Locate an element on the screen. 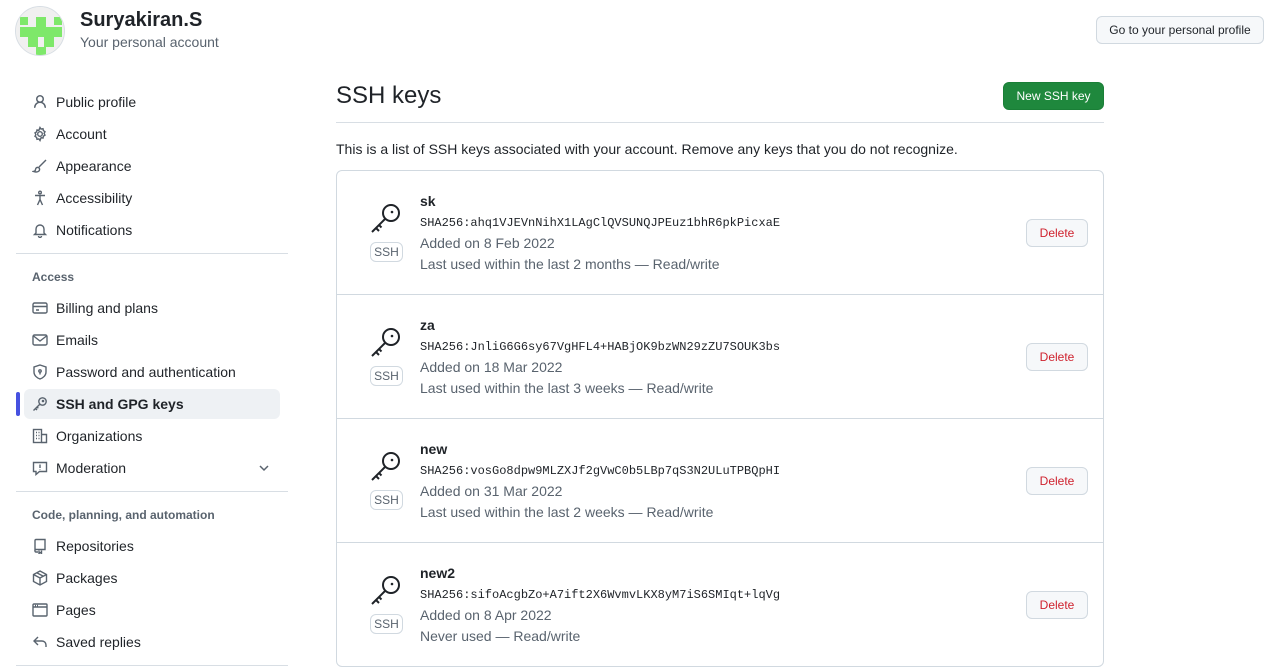 Image resolution: width=1275 pixels, height=669 pixels. paintbrush-icon is located at coordinates (40, 166).